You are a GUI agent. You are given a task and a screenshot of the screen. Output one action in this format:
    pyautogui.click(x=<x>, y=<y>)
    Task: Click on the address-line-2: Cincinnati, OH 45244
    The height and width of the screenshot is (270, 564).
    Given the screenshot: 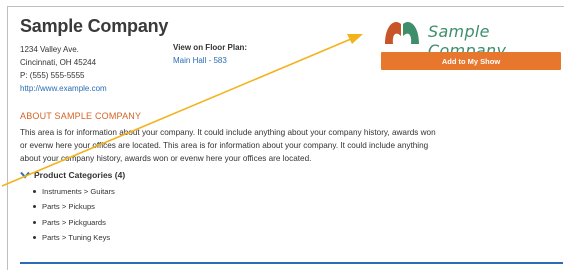 What is the action you would take?
    pyautogui.click(x=58, y=62)
    